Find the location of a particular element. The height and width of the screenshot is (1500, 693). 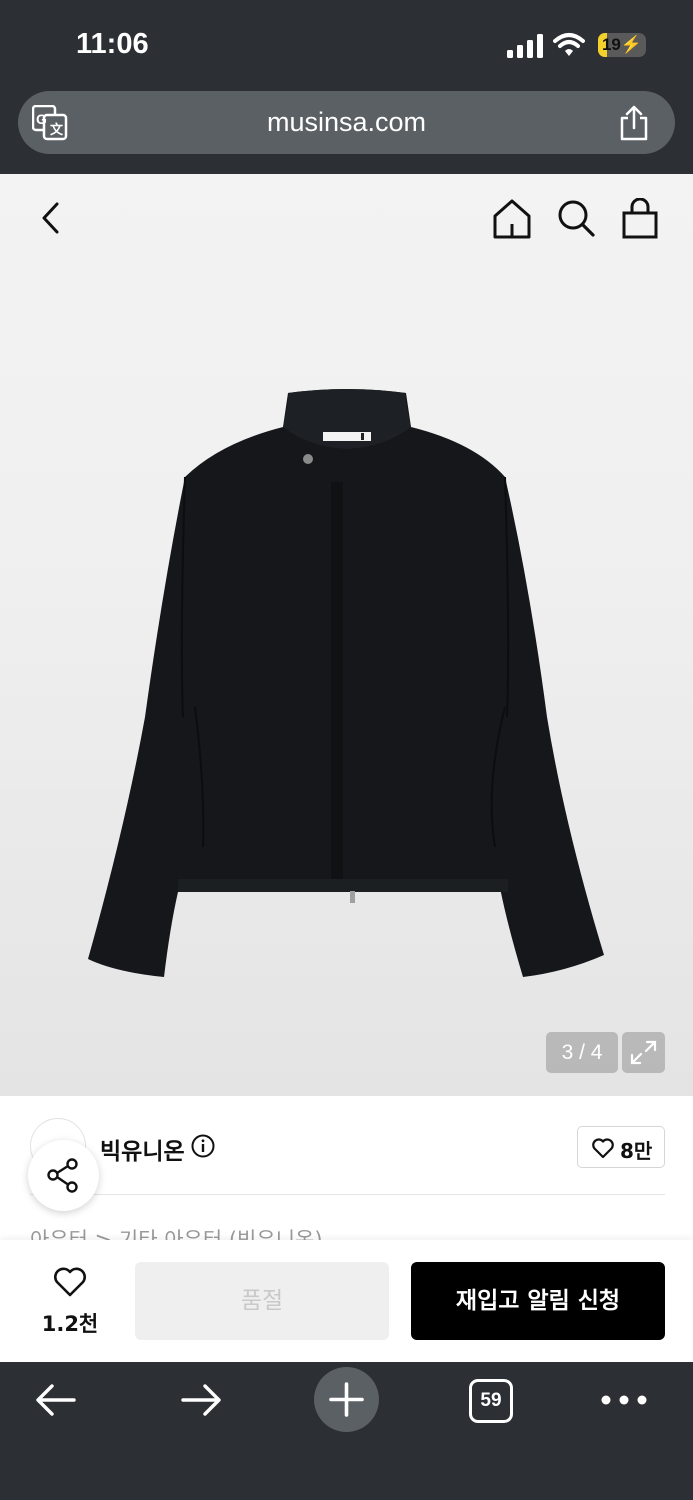

restock-alert-button: 재입고 알림 신청 is located at coordinates (538, 1301).